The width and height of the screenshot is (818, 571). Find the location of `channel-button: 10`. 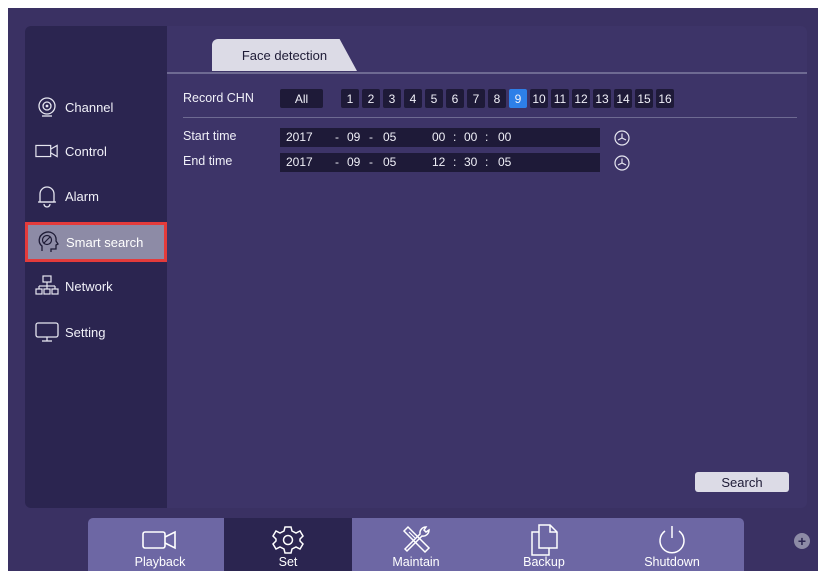

channel-button: 10 is located at coordinates (539, 98).